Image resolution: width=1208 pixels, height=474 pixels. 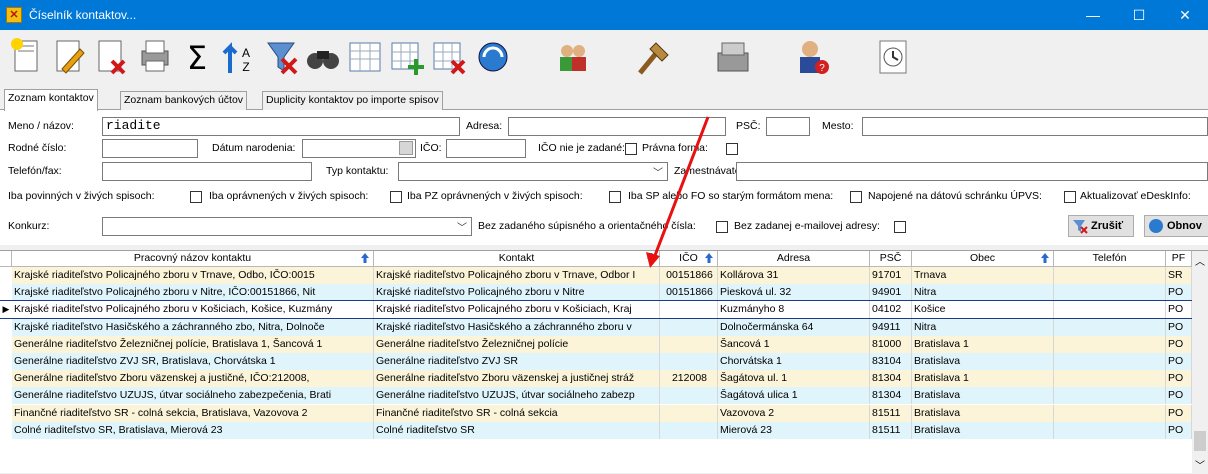 I want to click on title-bar: ✕ Číselník kontaktov... — ☐ ✕, so click(x=604, y=15).